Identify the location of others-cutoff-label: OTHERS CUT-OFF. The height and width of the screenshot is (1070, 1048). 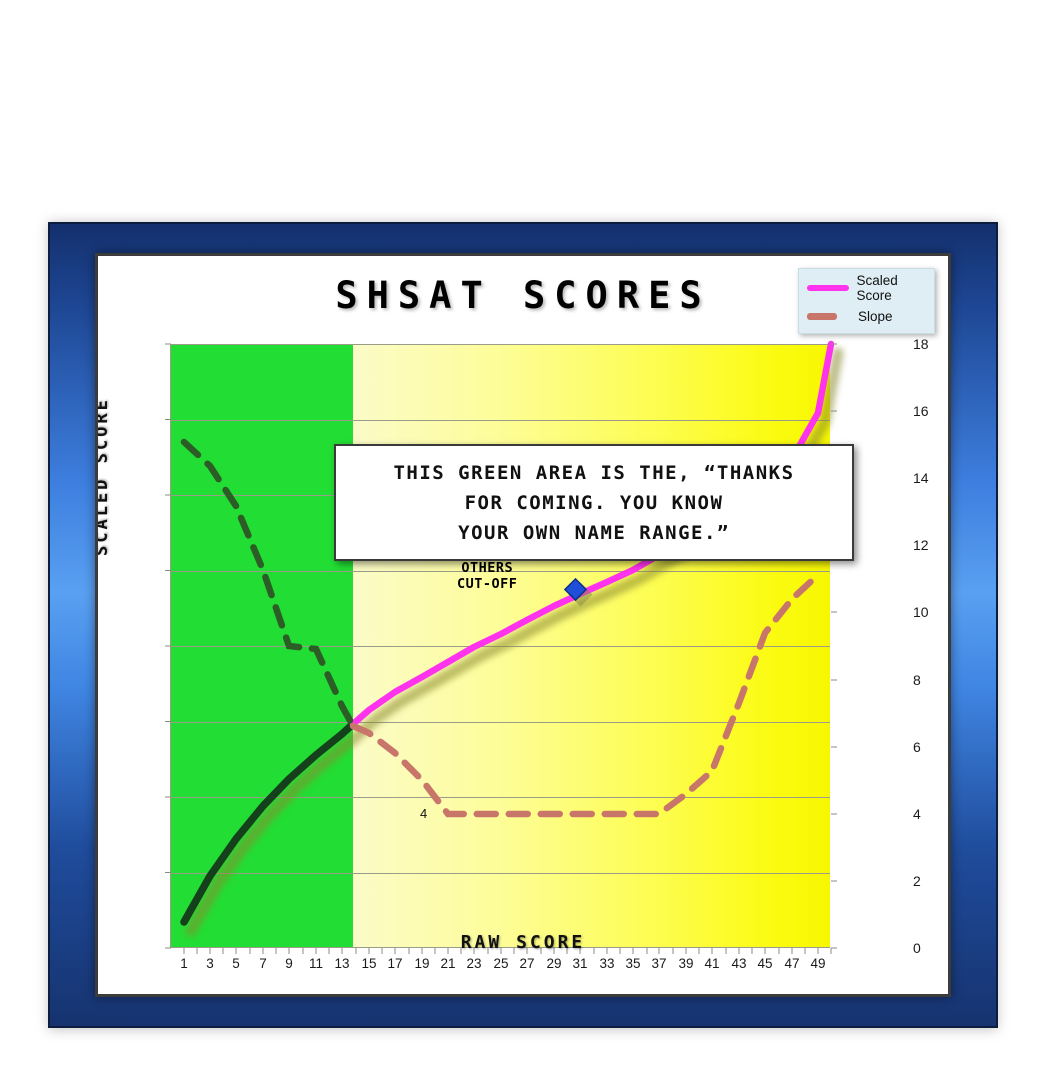
(487, 576).